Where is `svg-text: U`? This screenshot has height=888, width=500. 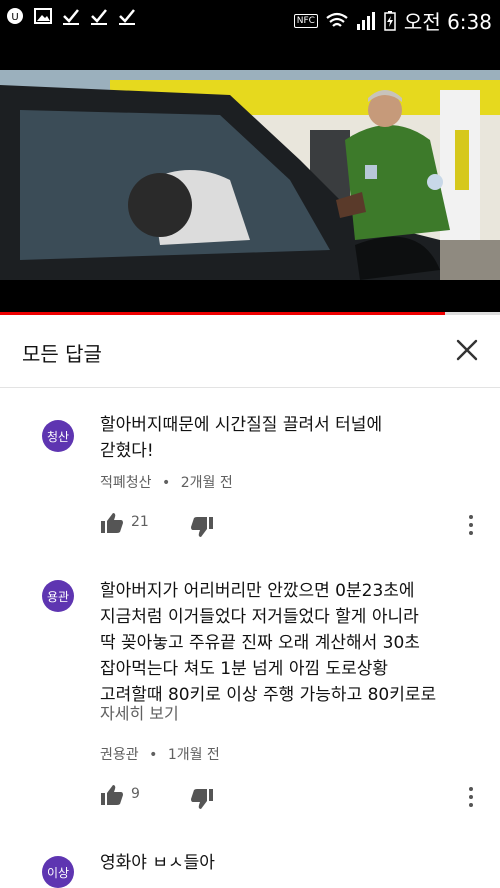
svg-text: U is located at coordinates (14, 17).